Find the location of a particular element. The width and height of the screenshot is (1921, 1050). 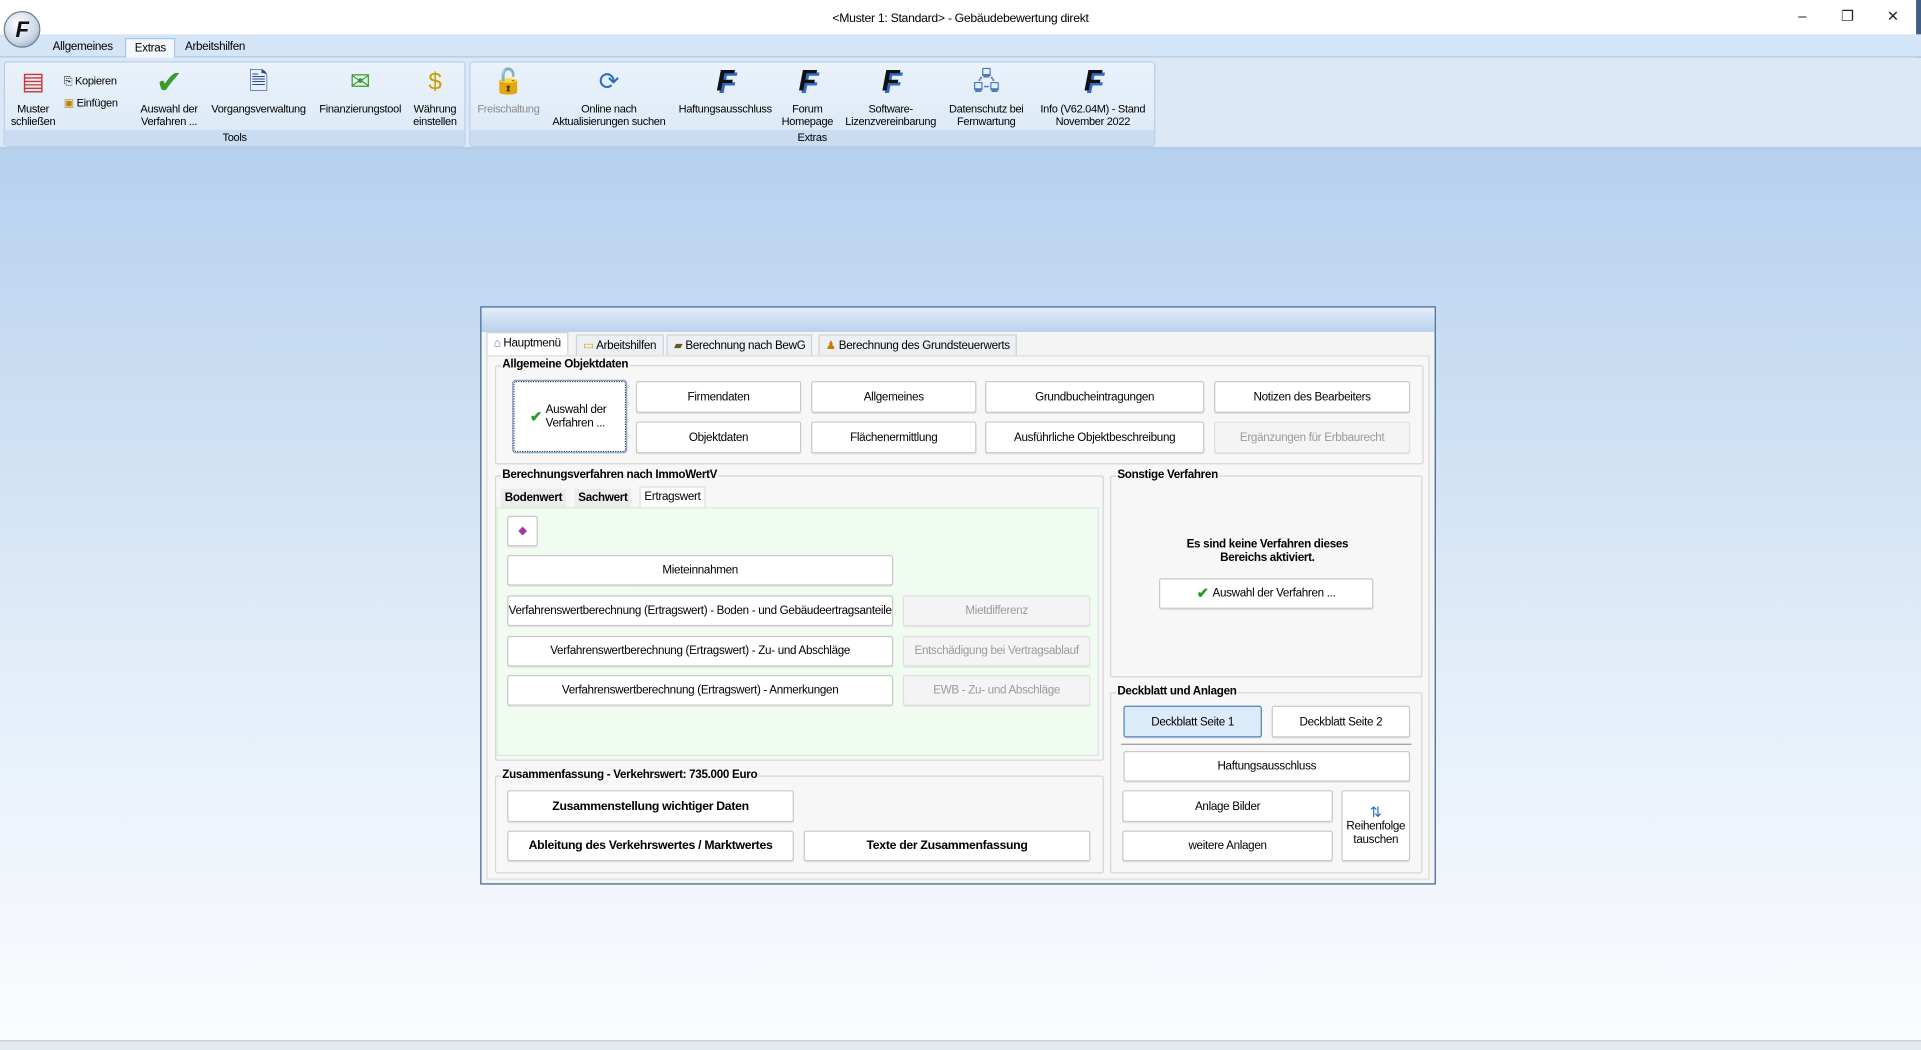

label: Berechnung nach BewG is located at coordinates (745, 346).